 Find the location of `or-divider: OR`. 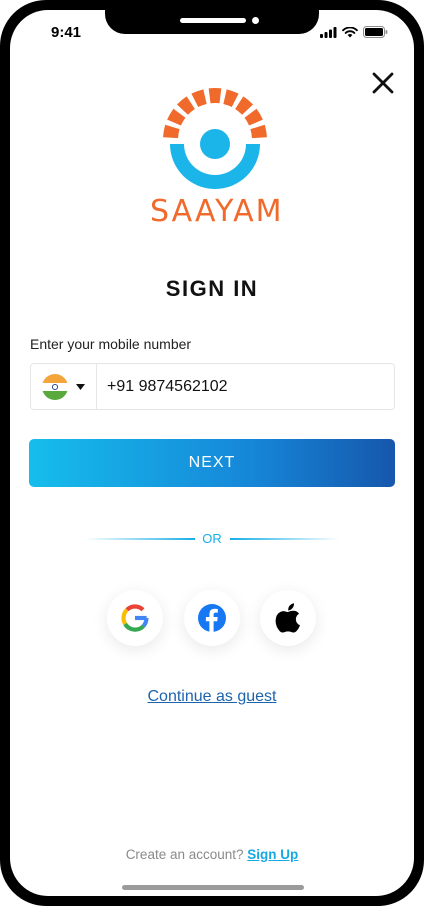

or-divider: OR is located at coordinates (212, 539).